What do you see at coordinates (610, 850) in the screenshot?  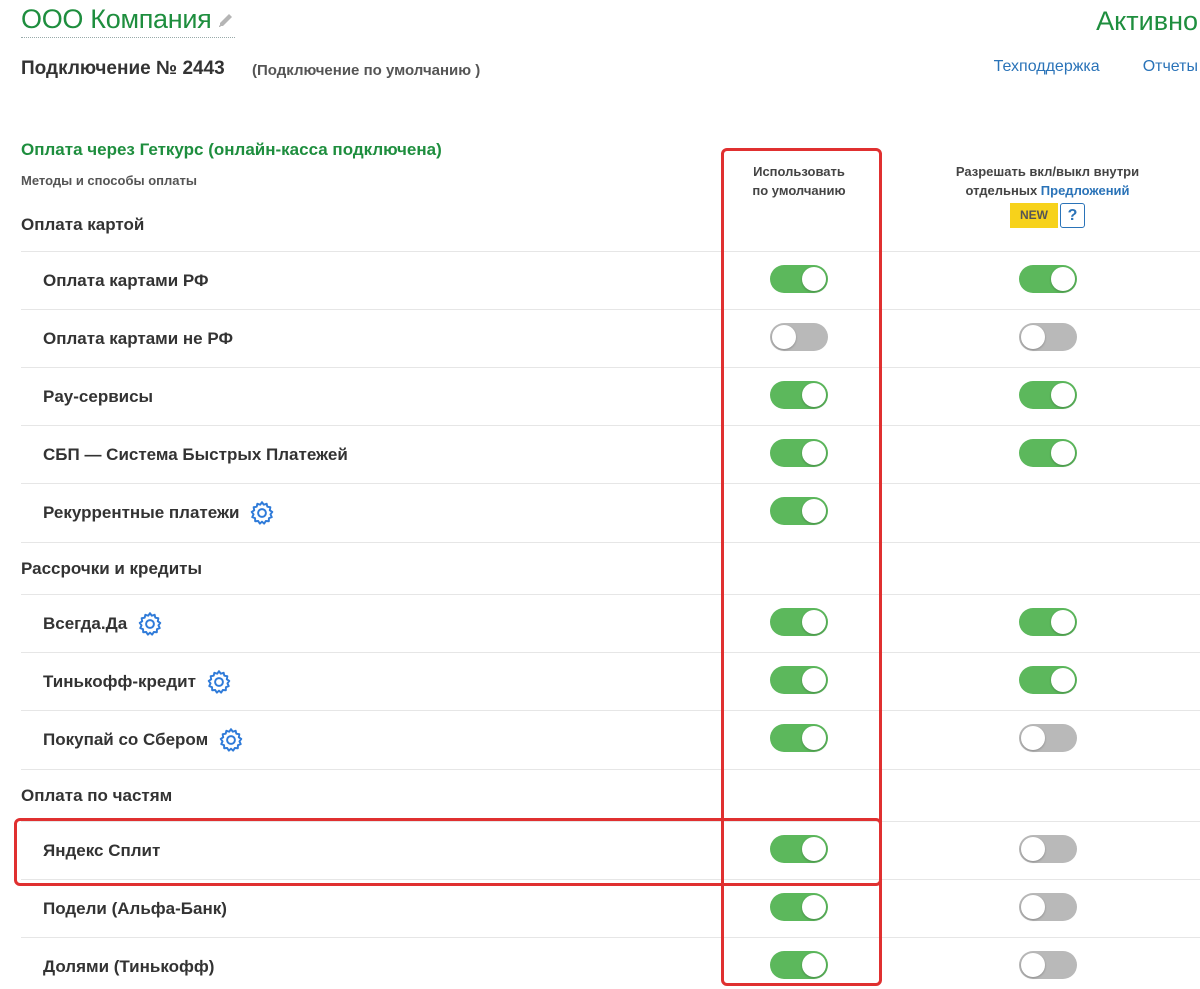 I see `payment-row: Яндекс Сплит` at bounding box center [610, 850].